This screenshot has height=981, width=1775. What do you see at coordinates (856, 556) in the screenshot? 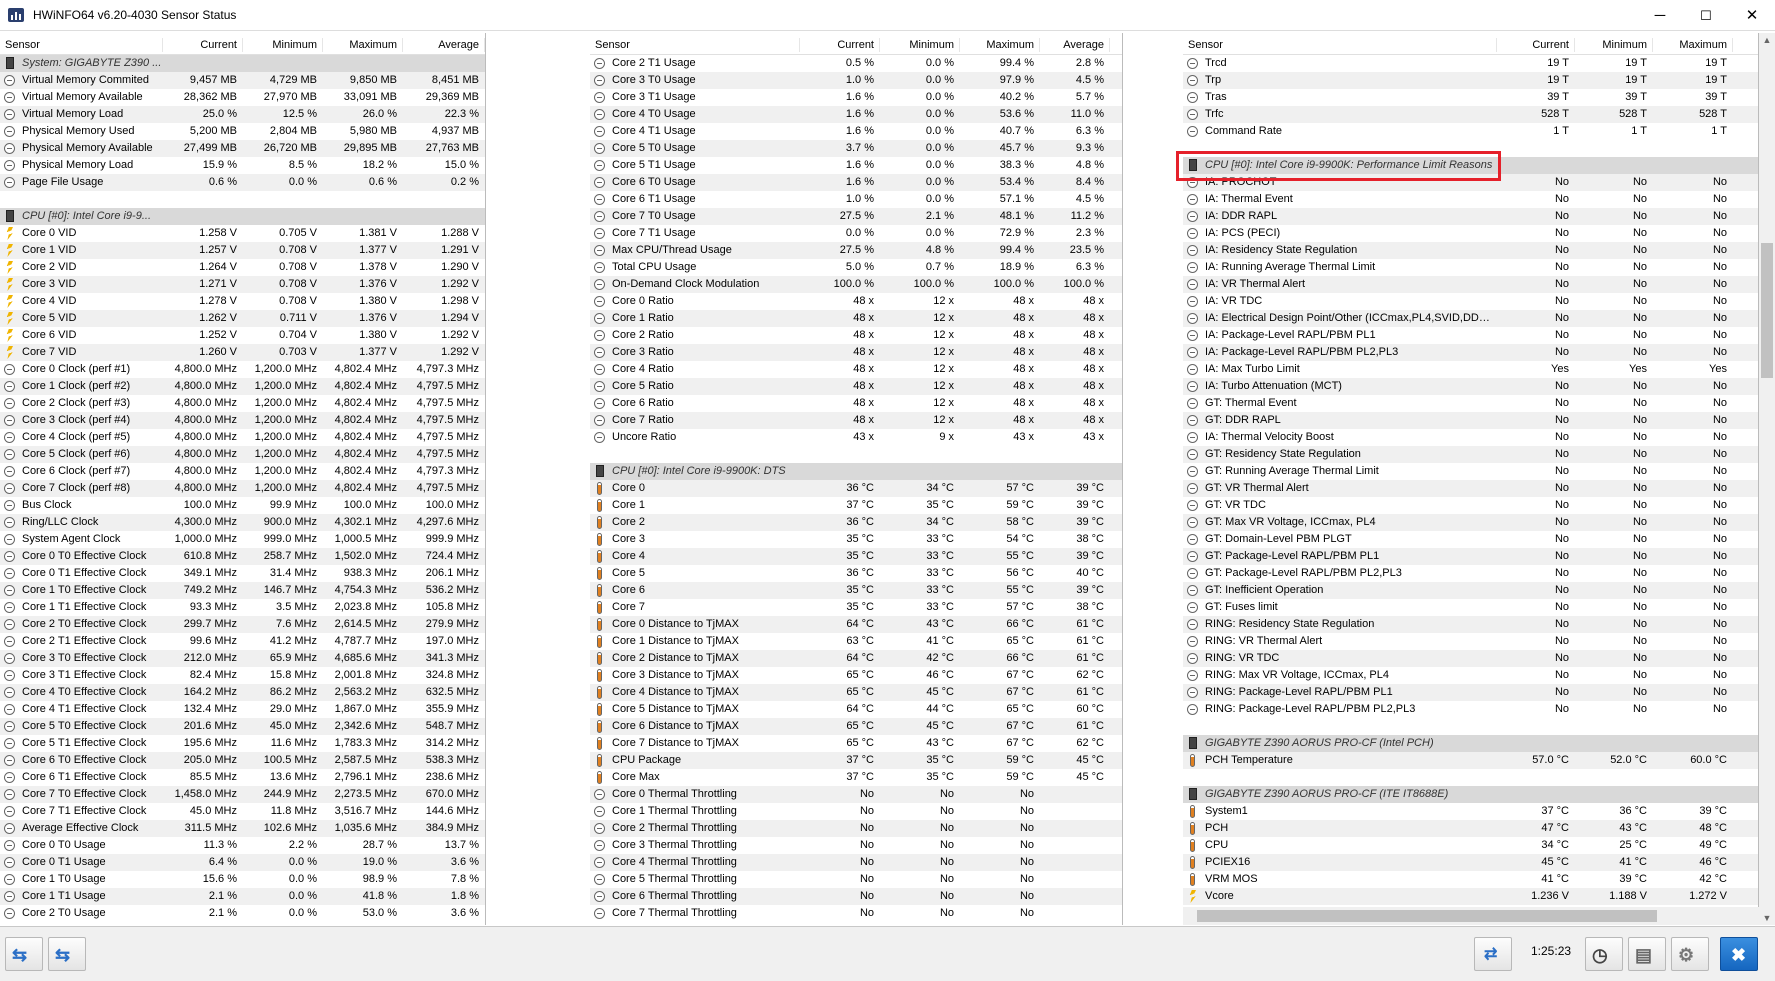
I see `sensor-row: Core 4 35 °C 33 °C 55 °C 39 °C` at bounding box center [856, 556].